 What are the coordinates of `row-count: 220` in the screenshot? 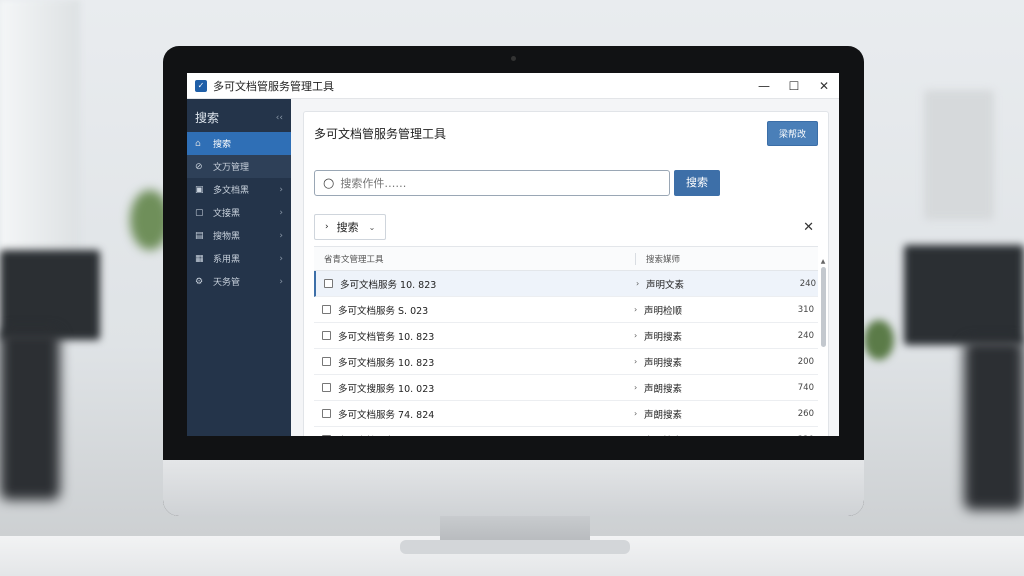 It's located at (799, 436).